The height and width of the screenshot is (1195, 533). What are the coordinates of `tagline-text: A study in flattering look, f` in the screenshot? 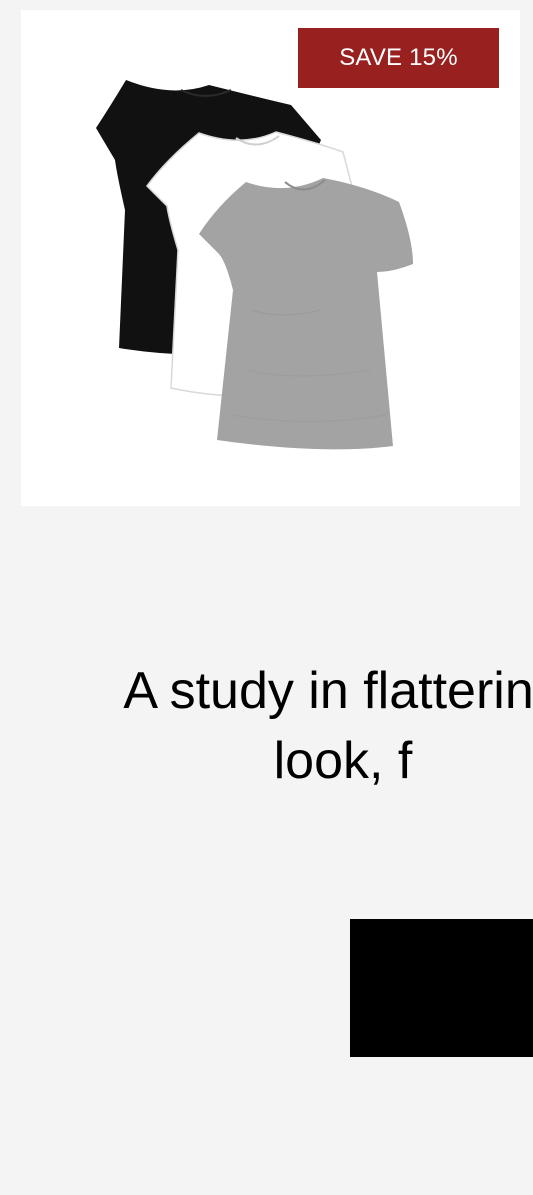 It's located at (328, 726).